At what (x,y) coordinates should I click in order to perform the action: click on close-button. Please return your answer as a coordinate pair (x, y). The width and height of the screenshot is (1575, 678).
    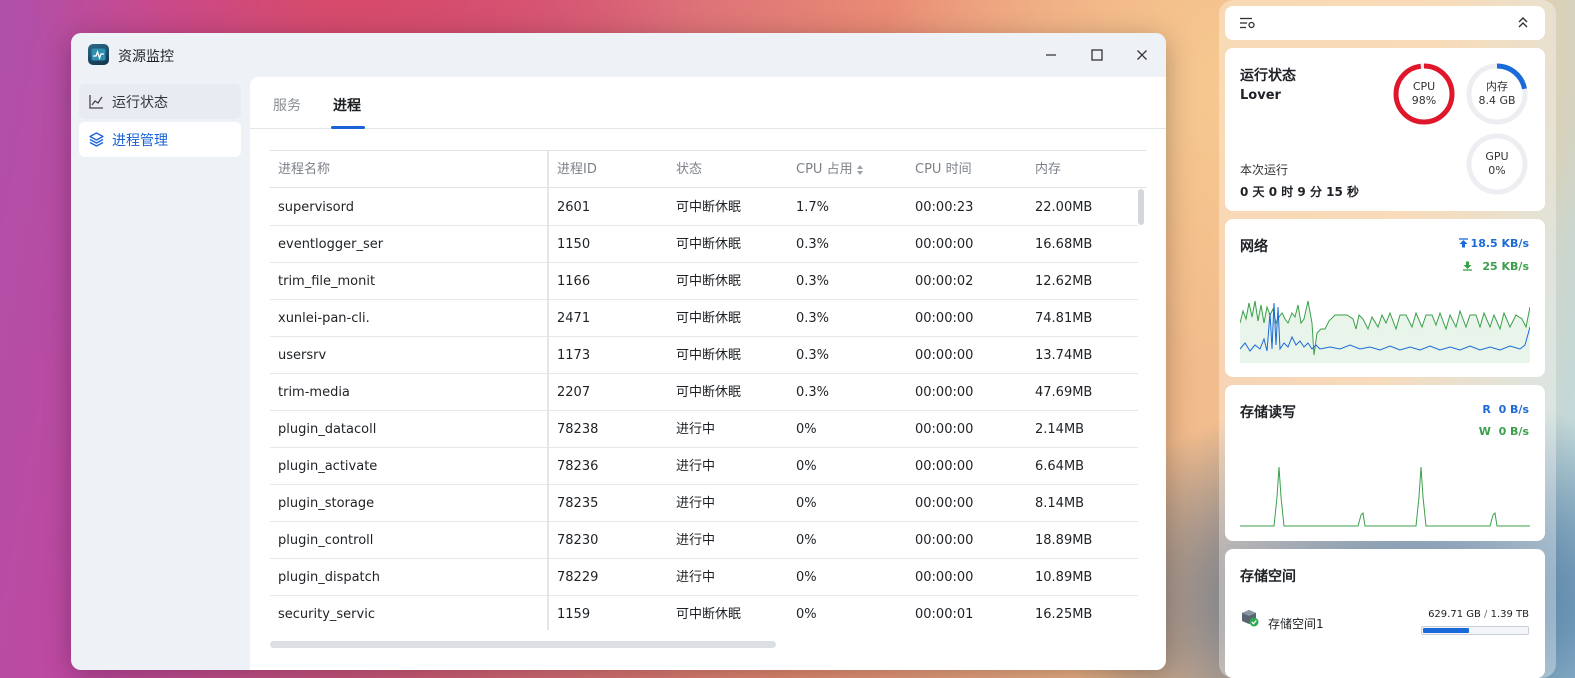
    Looking at the image, I should click on (1142, 55).